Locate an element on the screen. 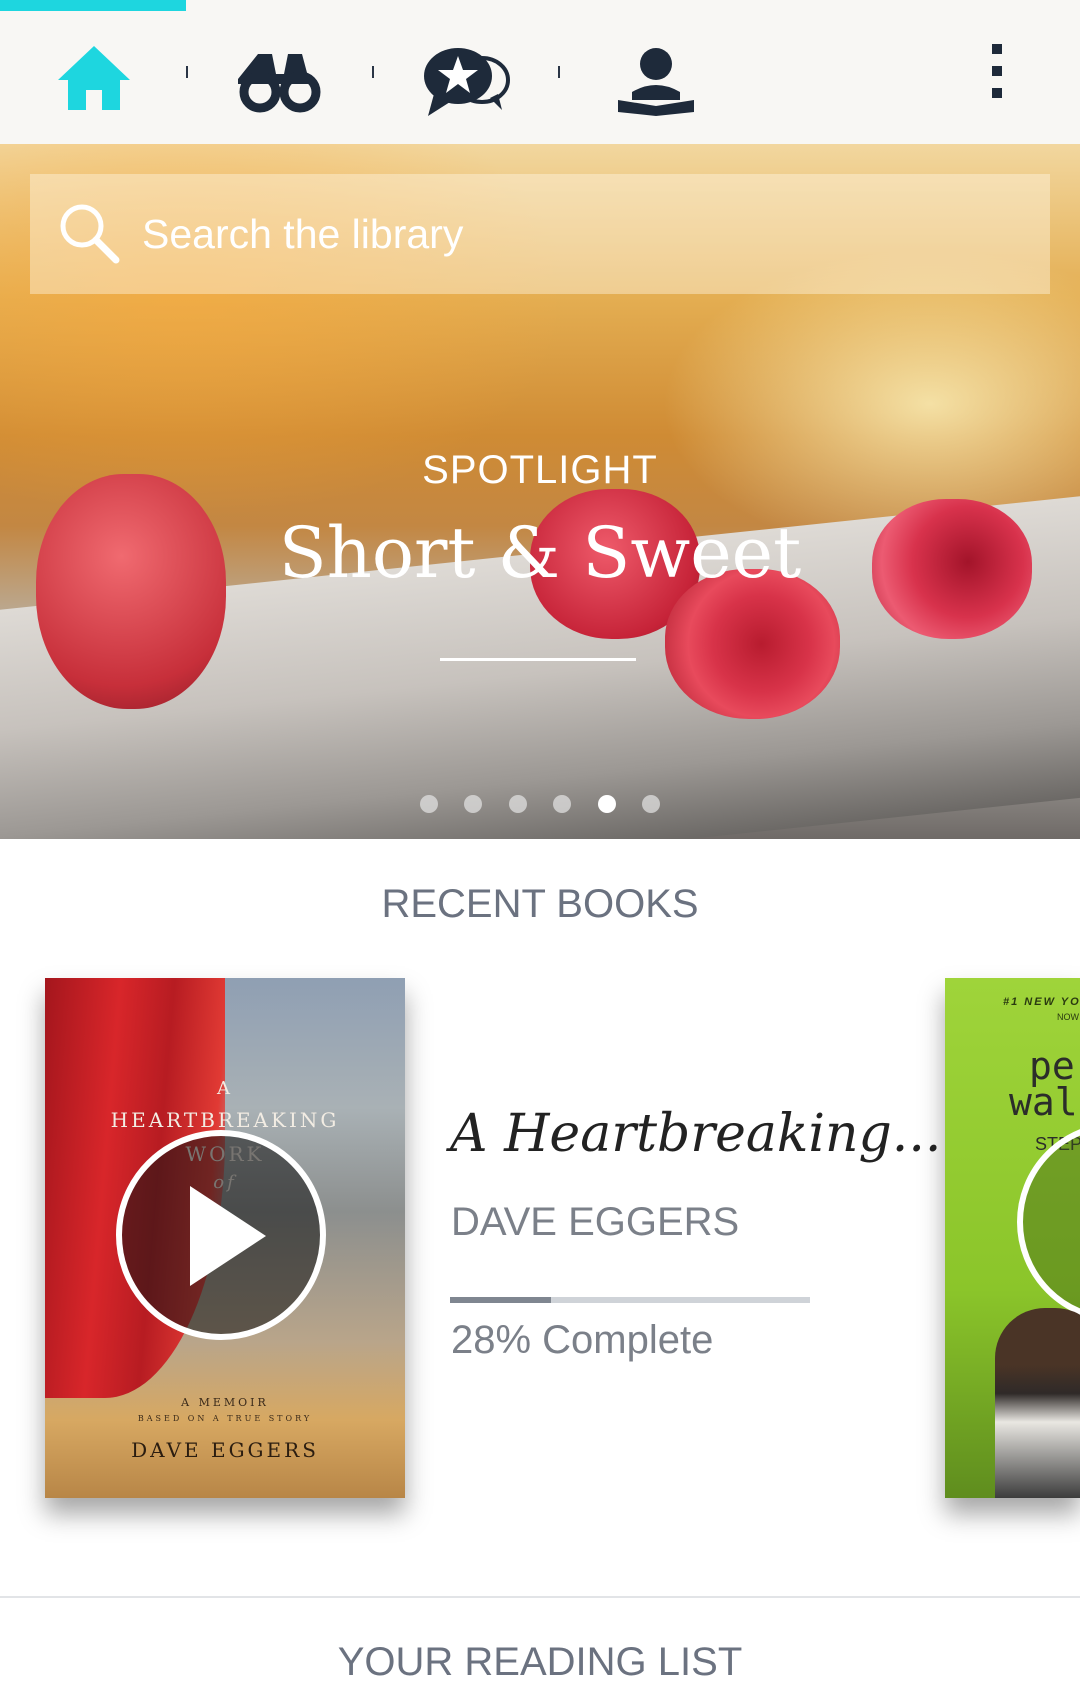 Image resolution: width=1080 pixels, height=1701 pixels. active-tab-indicator is located at coordinates (93, 5).